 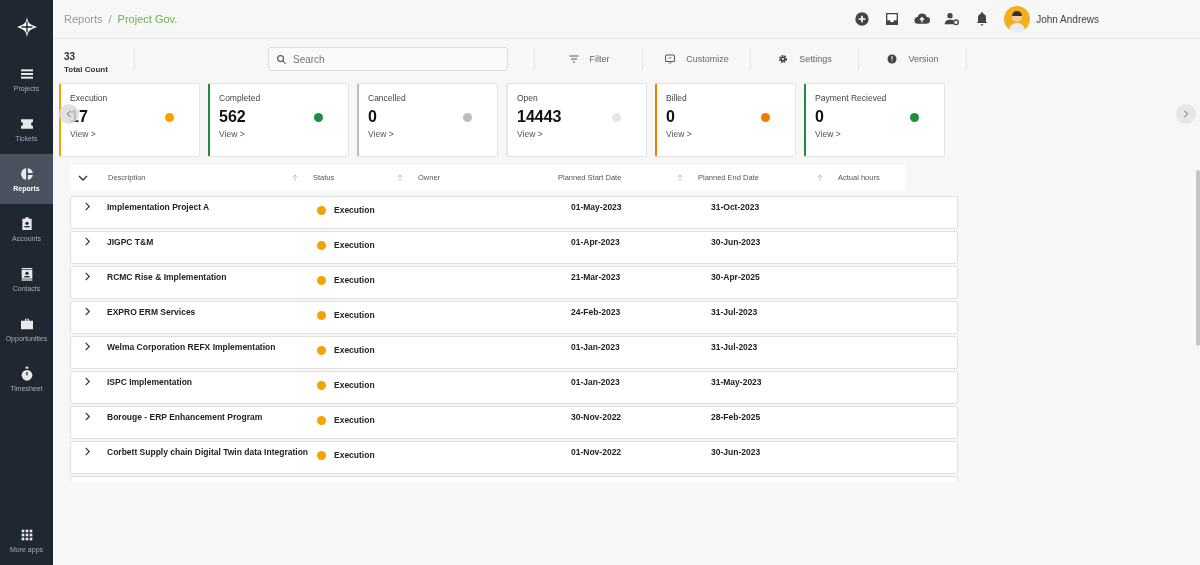 What do you see at coordinates (514, 317) in the screenshot?
I see `table-row: EXPRO ERM Services Execution 24-Feb-2023 31-Jul-2023` at bounding box center [514, 317].